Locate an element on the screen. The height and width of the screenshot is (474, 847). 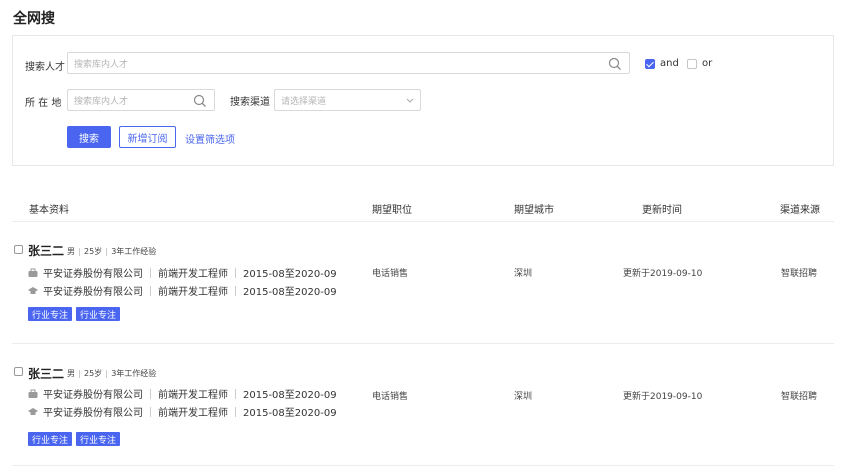
or-label: or is located at coordinates (707, 63).